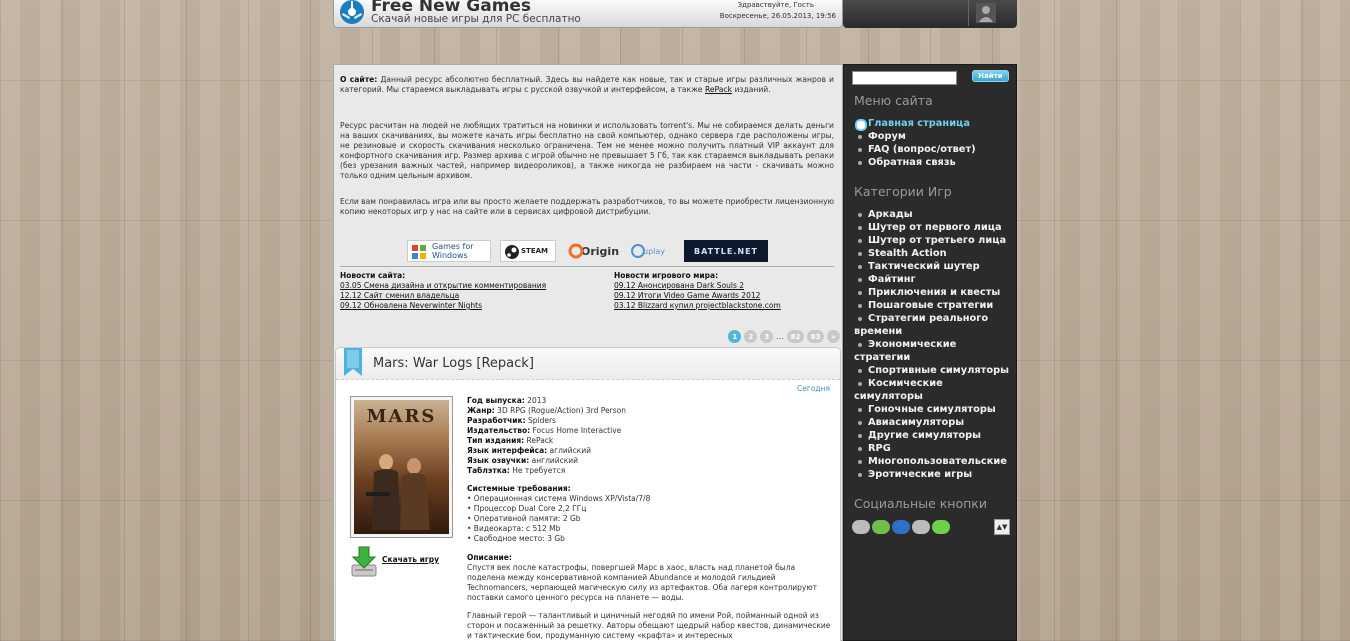 This screenshot has height=641, width=1350. I want to click on detail-row: Таблэтка: Не требуется, so click(649, 471).